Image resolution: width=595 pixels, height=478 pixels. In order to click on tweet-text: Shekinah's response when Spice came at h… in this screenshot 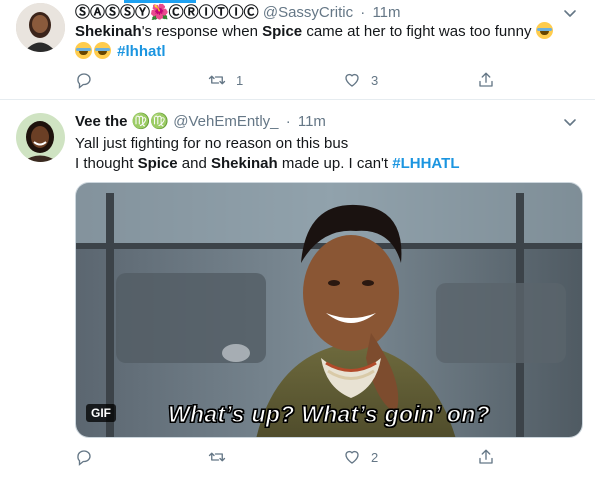, I will do `click(326, 42)`.